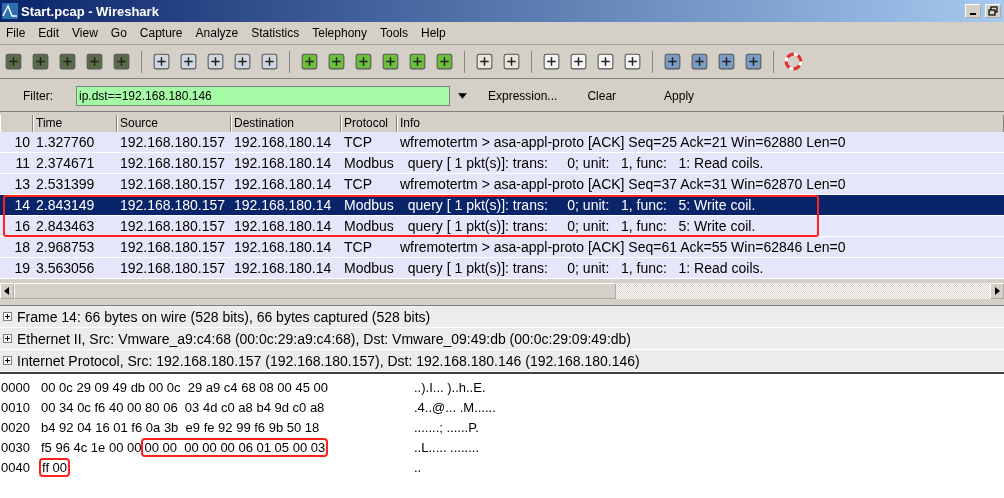  What do you see at coordinates (324, 338) in the screenshot?
I see `detail-text: Ethernet II, Src: Vmware_a9:c4:68 (00:0c:29:a9:c4:68), Dst: Vmware_09:49:db (00:0c:29:09:49:db)` at bounding box center [324, 338].